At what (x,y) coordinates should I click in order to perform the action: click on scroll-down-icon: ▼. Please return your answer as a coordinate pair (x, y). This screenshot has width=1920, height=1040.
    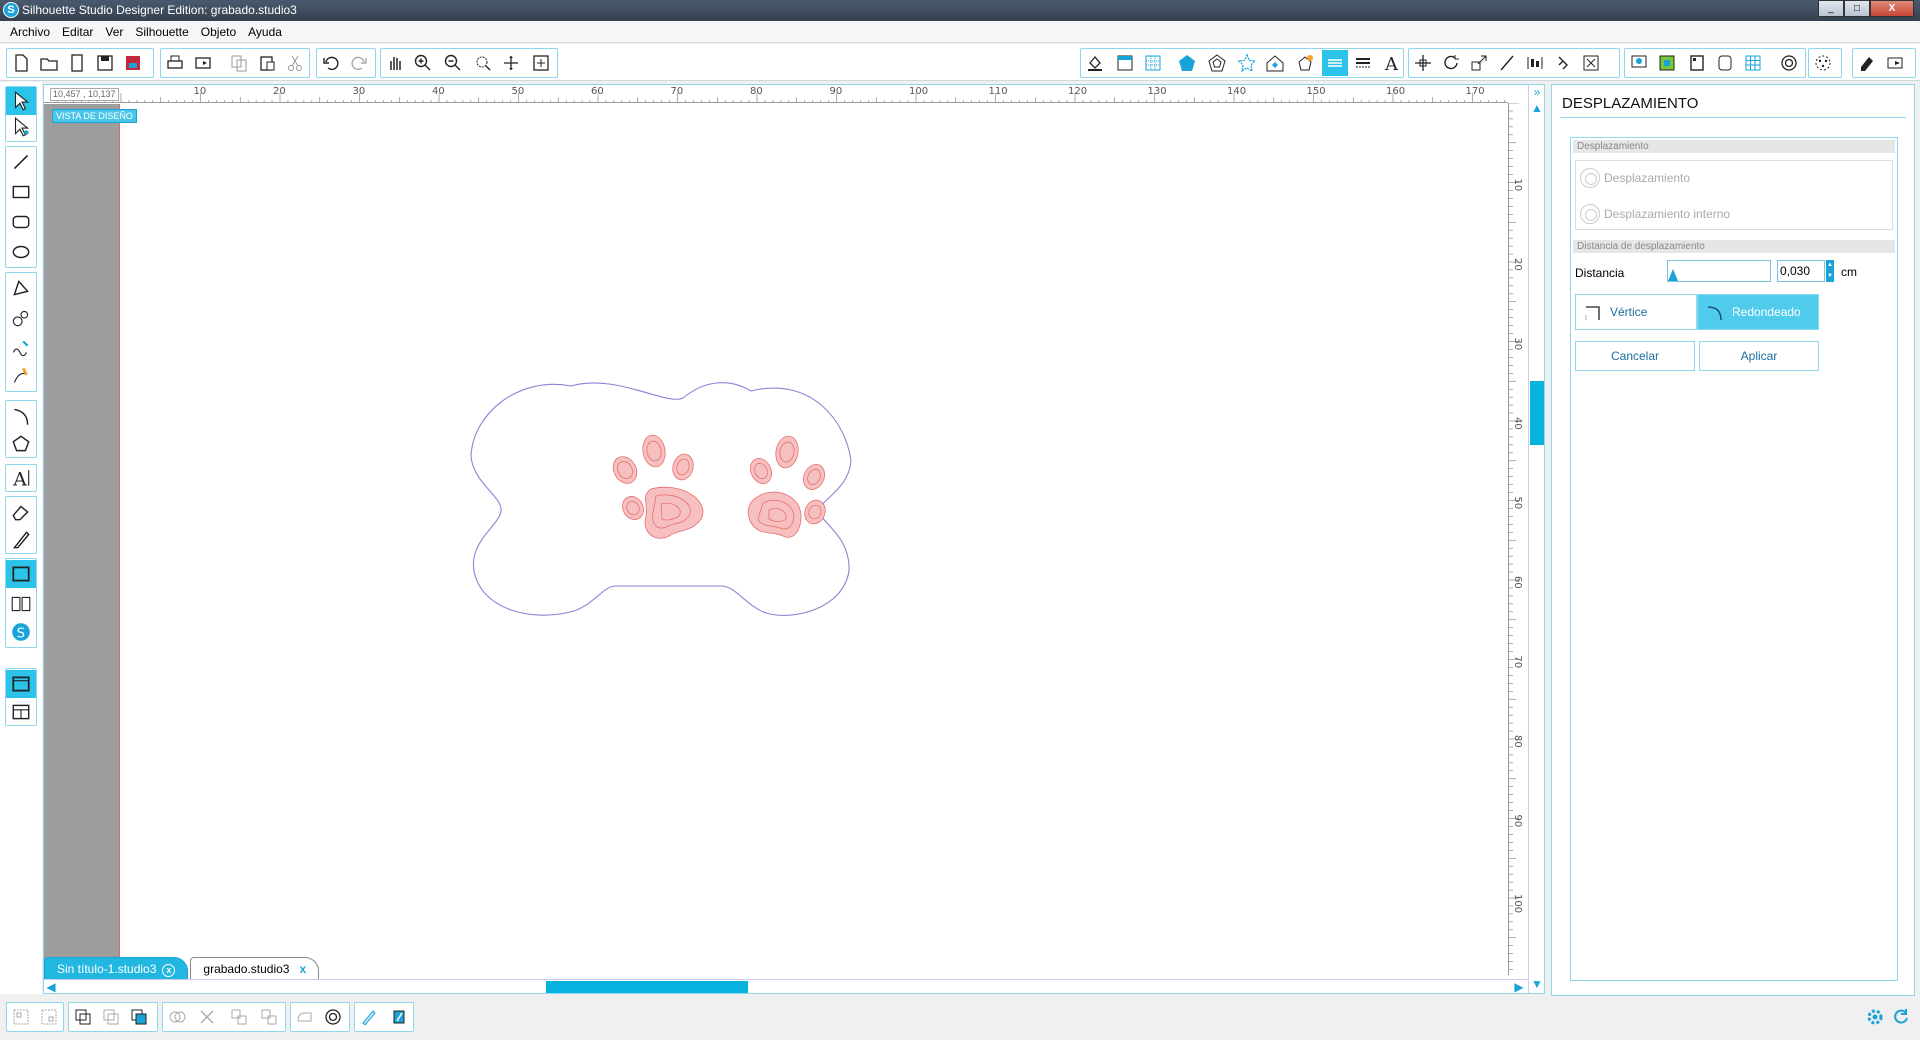
    Looking at the image, I should click on (1537, 984).